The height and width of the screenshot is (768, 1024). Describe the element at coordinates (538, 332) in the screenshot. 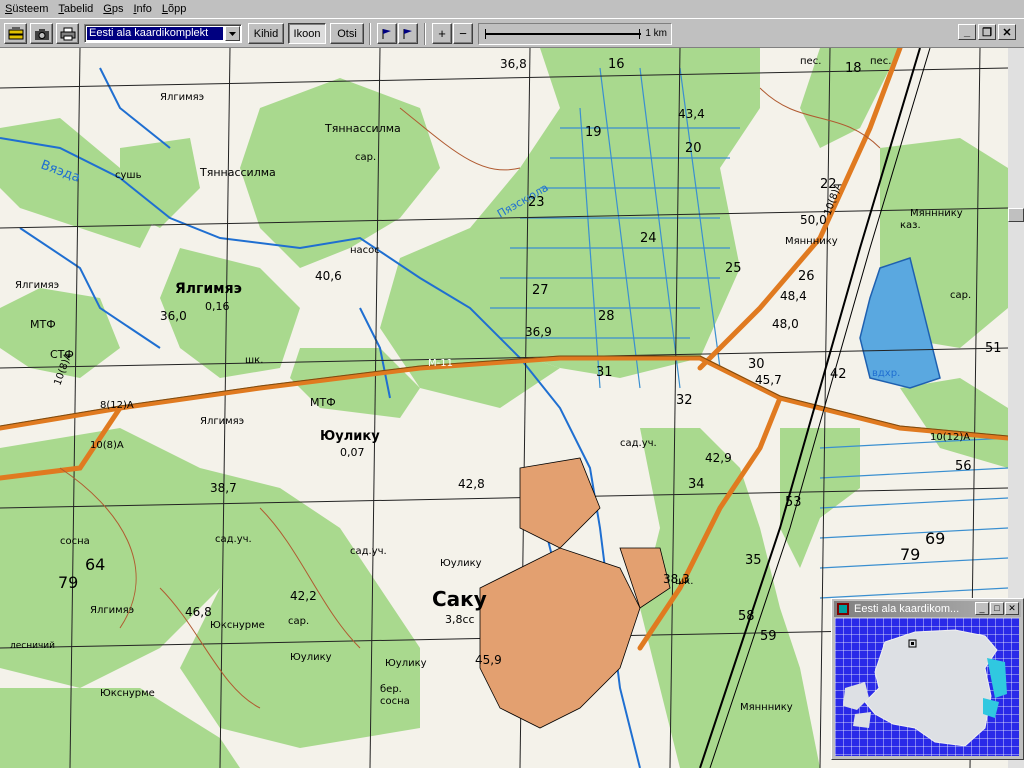

I see `elevation-label: 36,9` at that location.